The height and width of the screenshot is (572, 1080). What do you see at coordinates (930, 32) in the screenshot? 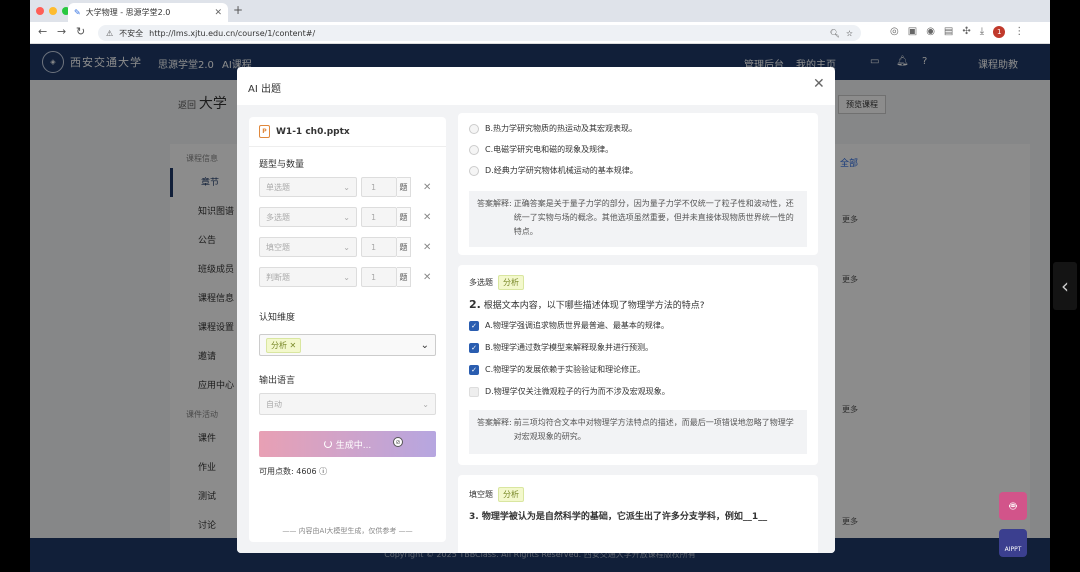
I see `extension-icon: ◉` at bounding box center [930, 32].